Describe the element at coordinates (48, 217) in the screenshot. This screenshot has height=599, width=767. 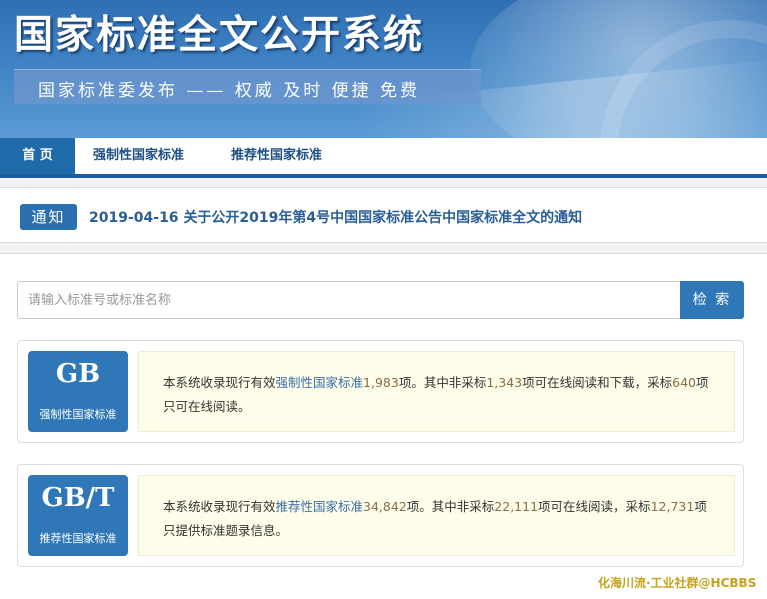
I see `notice-tag: 通知` at that location.